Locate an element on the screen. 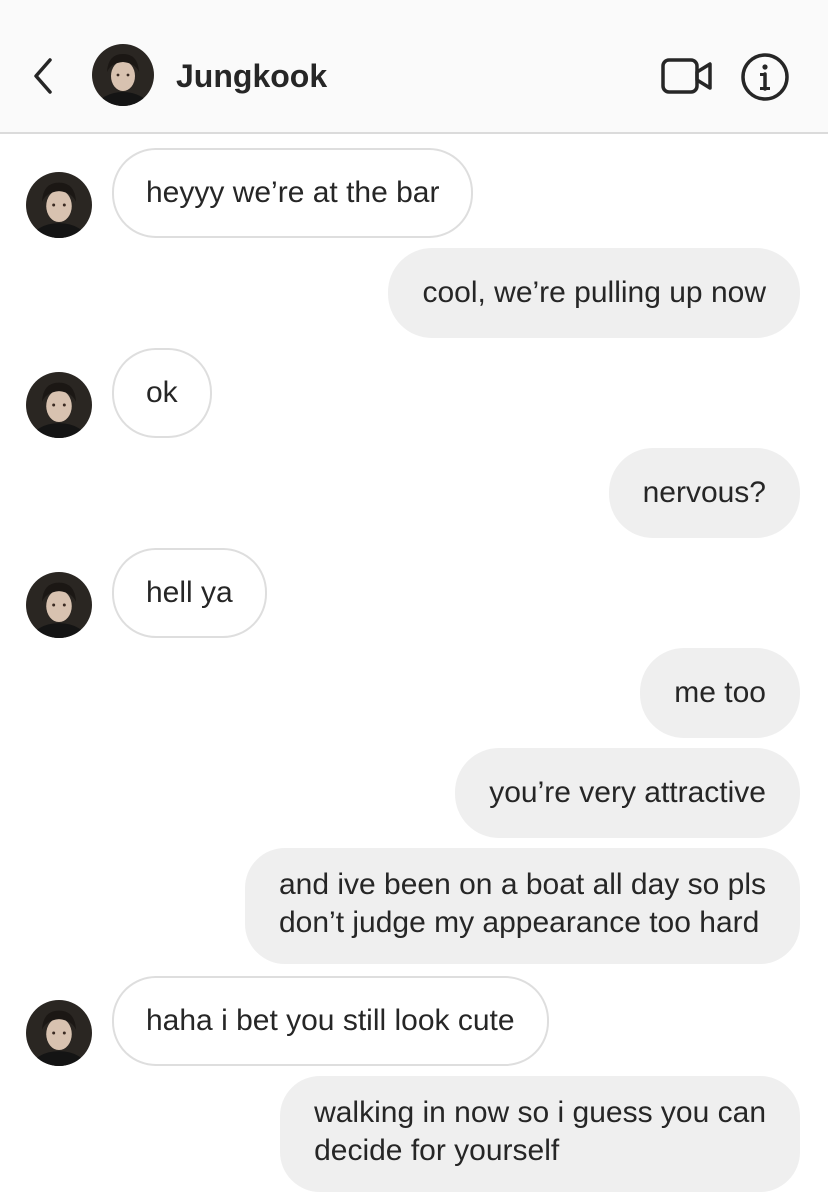 Image resolution: width=828 pixels, height=1200 pixels. message-text-line: walking in now so i guess you can is located at coordinates (540, 1112).